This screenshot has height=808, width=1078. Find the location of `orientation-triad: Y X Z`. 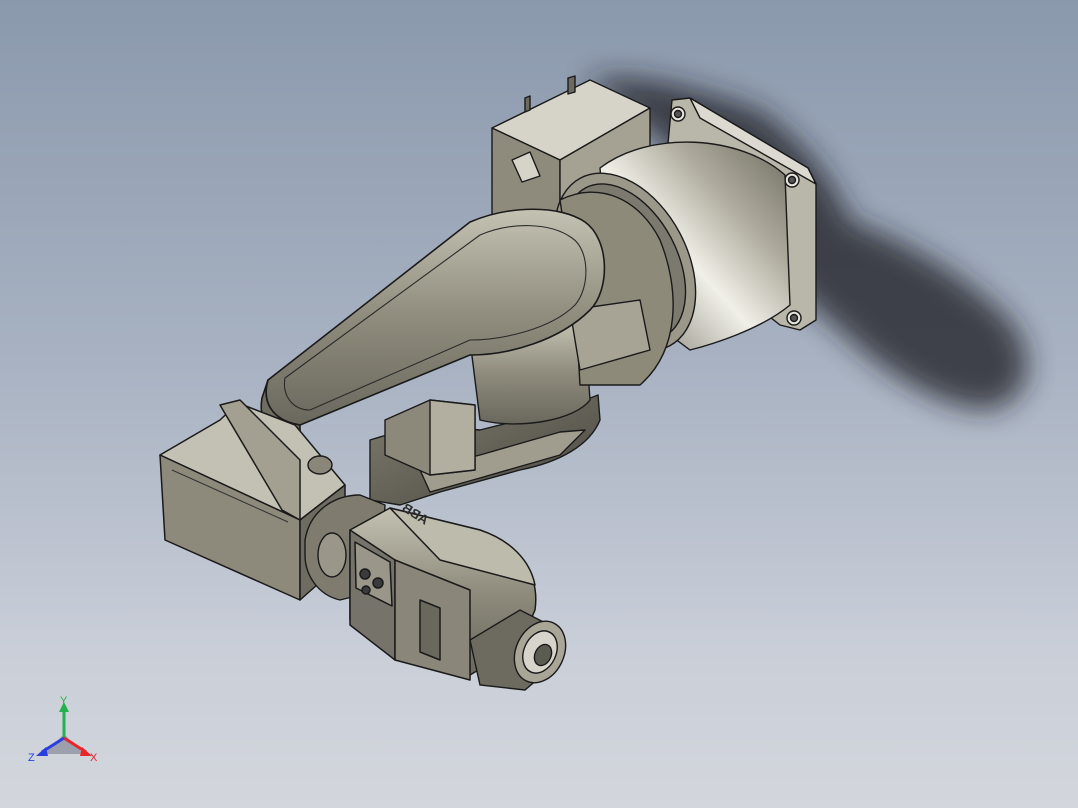

orientation-triad: Y X Z is located at coordinates (63, 730).